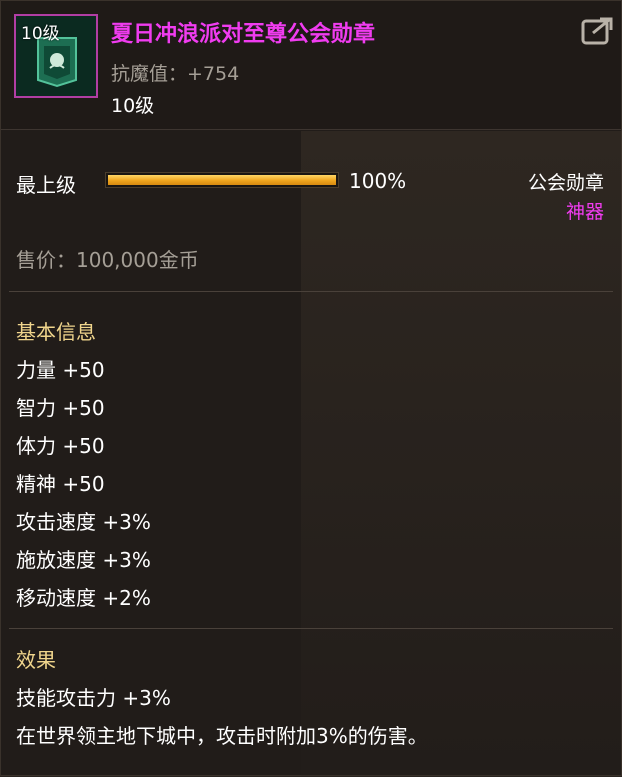 The image size is (622, 777). What do you see at coordinates (83, 598) in the screenshot?
I see `stat-item: 移动速度 +2%` at bounding box center [83, 598].